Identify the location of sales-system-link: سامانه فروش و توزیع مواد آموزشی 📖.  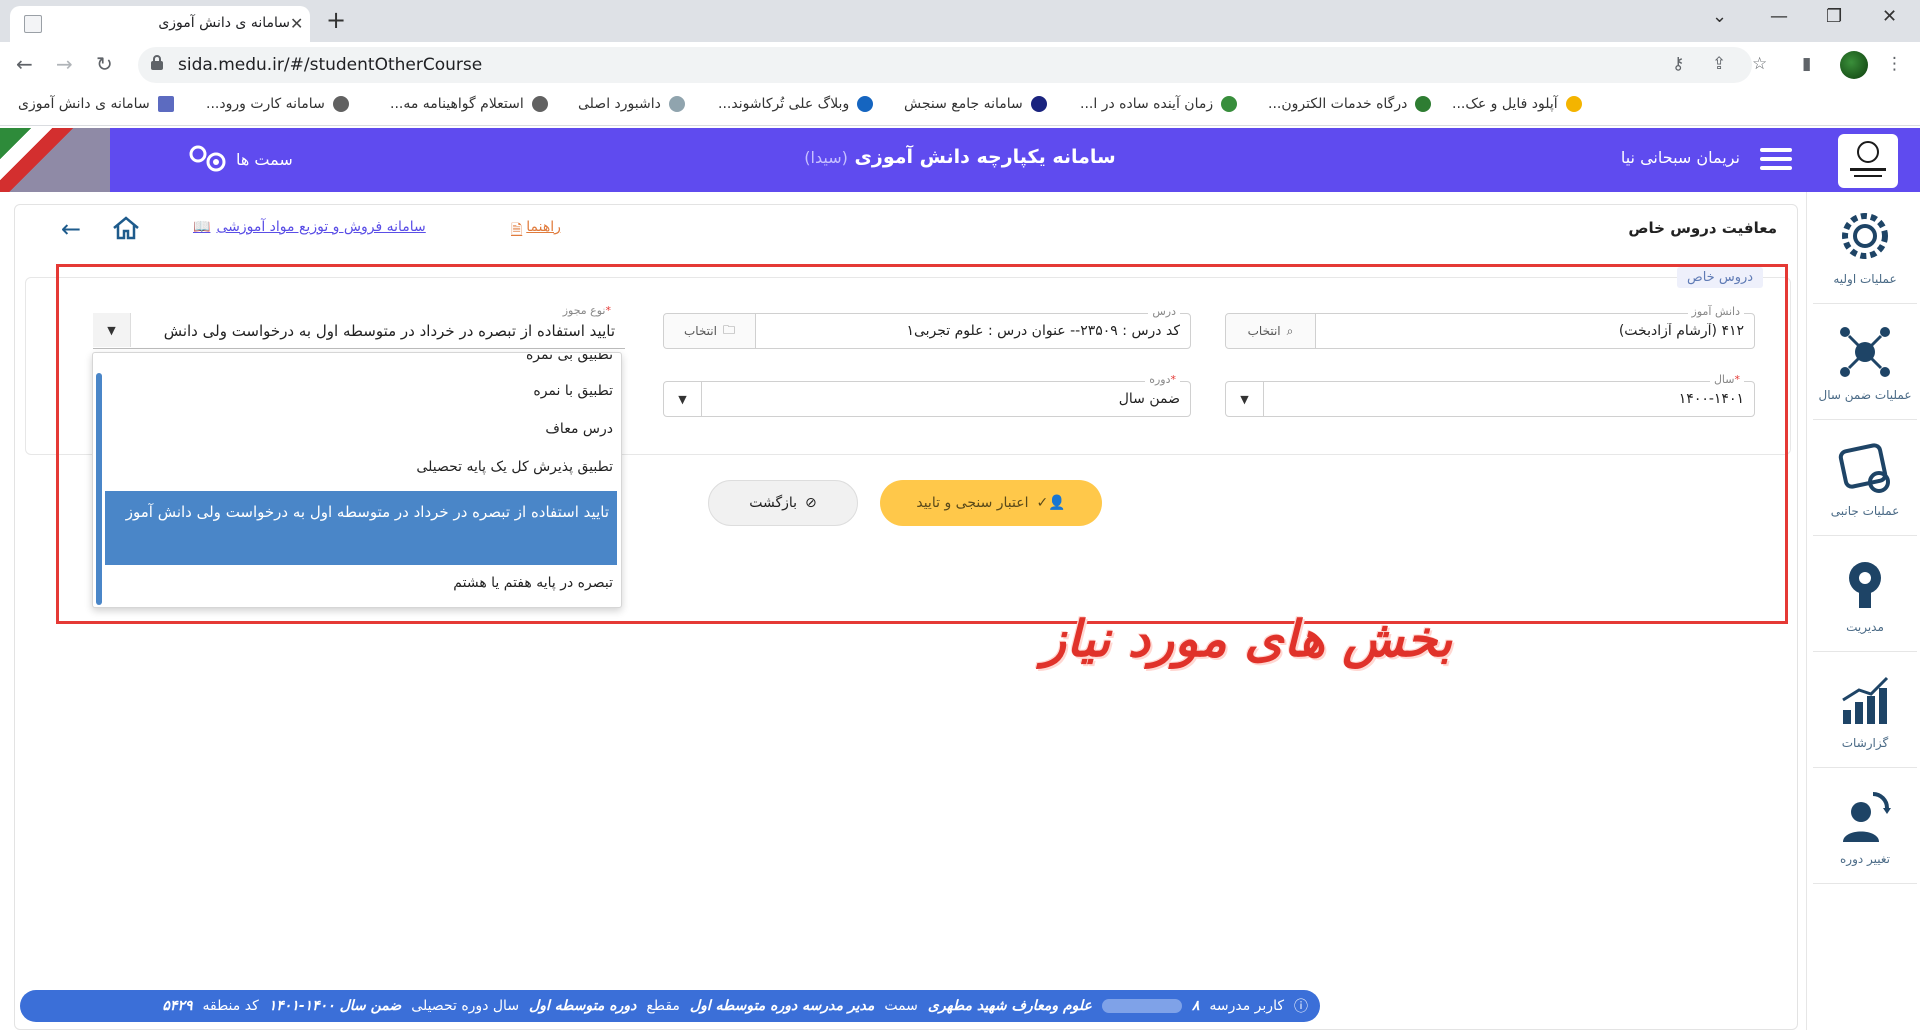
(309, 227).